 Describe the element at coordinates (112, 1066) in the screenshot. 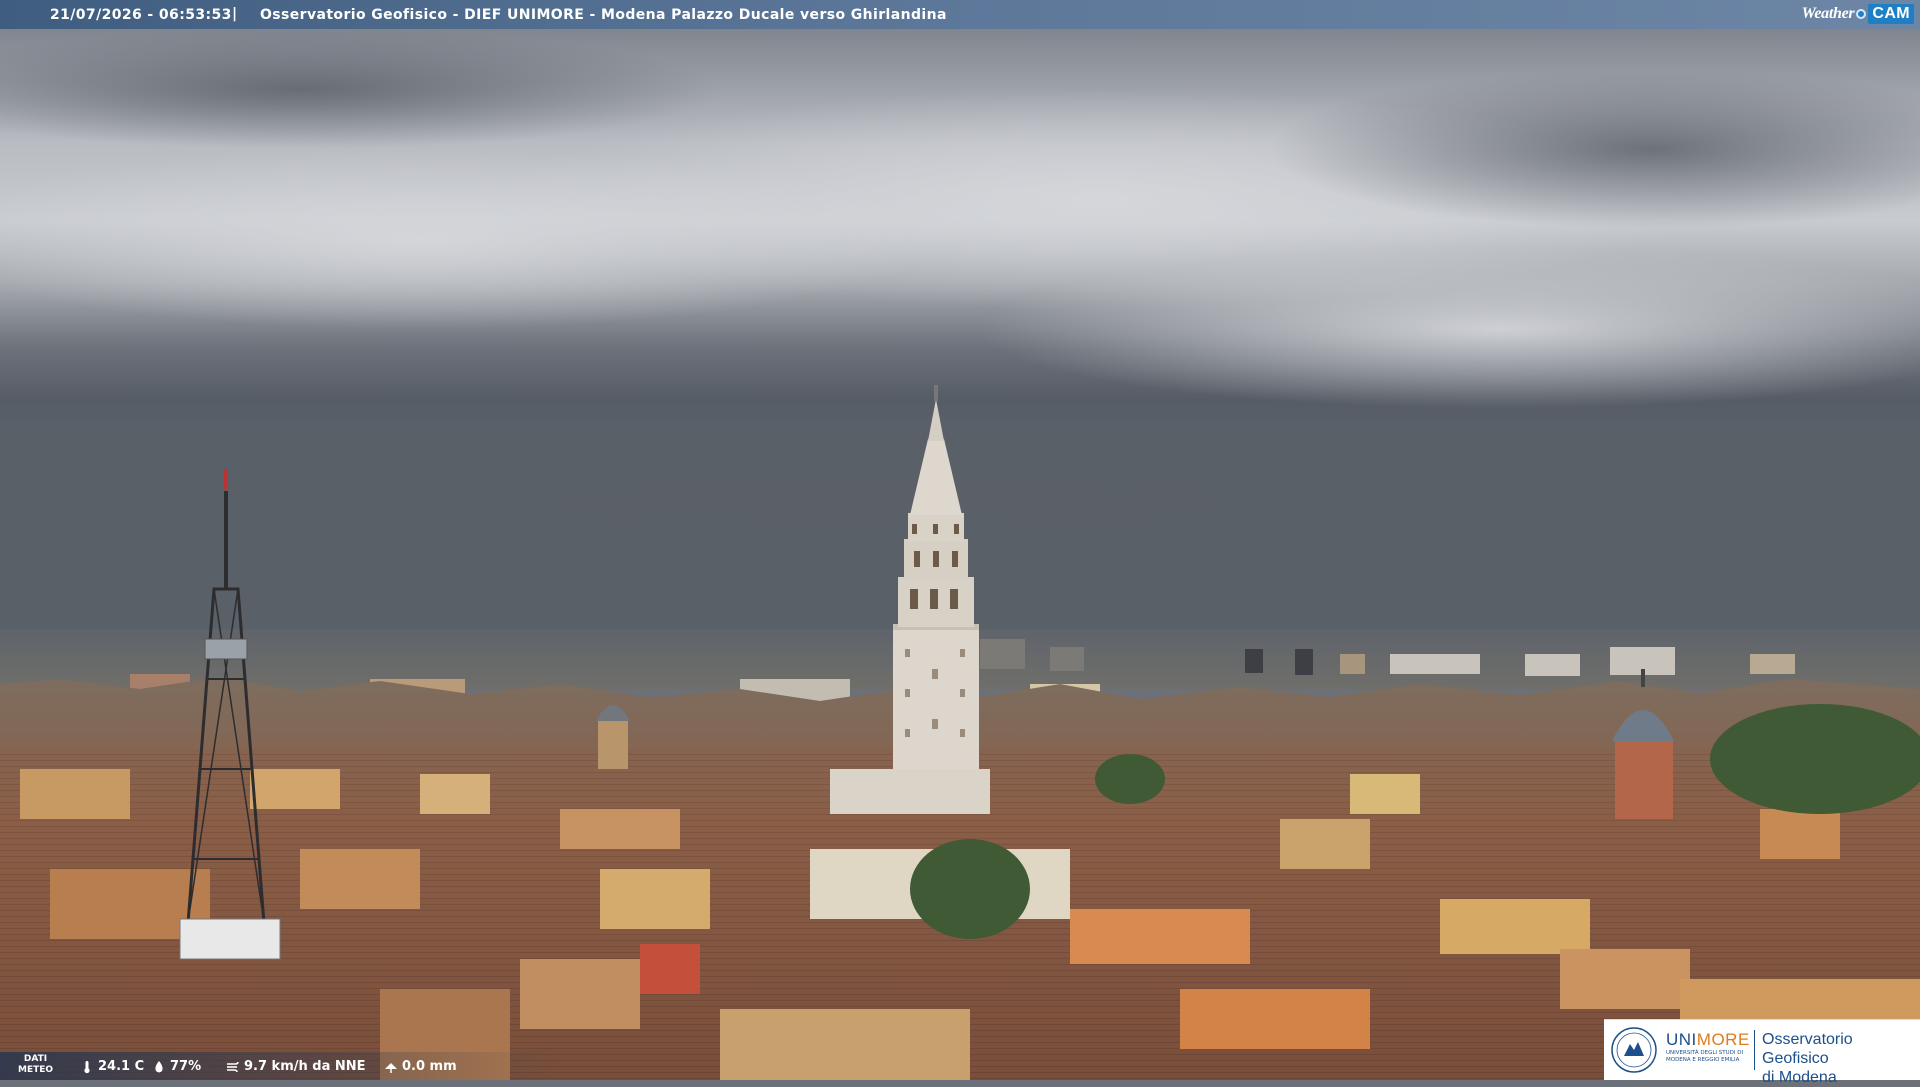

I see `temperature-reading: 24.1 C` at that location.